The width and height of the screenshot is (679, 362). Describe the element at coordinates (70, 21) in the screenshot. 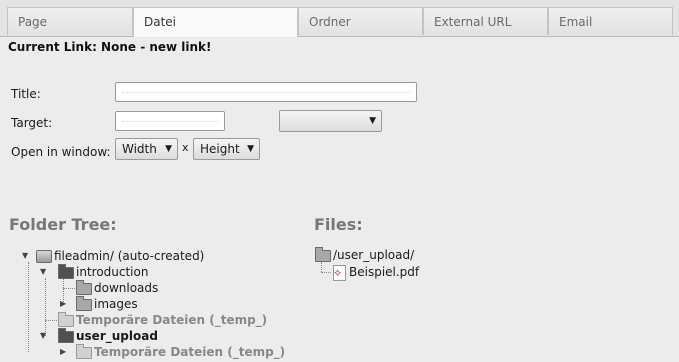

I see `tab-page: Page` at that location.